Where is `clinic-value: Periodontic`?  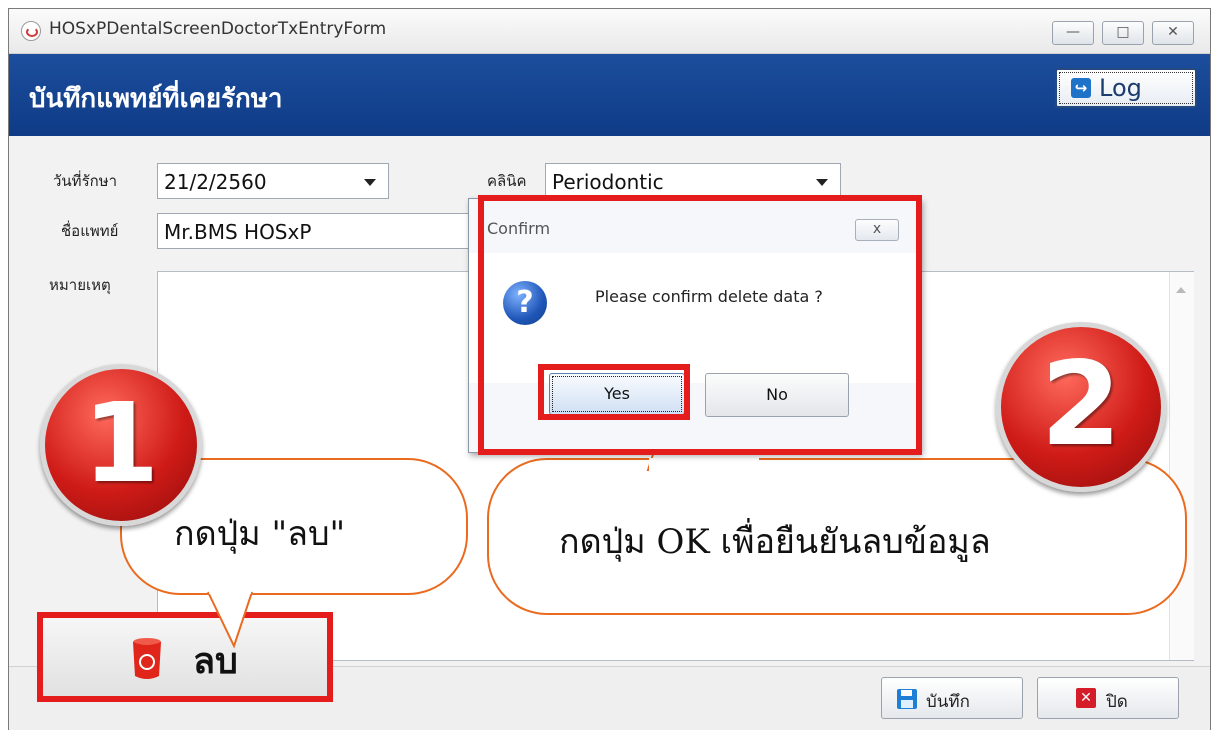
clinic-value: Periodontic is located at coordinates (608, 182).